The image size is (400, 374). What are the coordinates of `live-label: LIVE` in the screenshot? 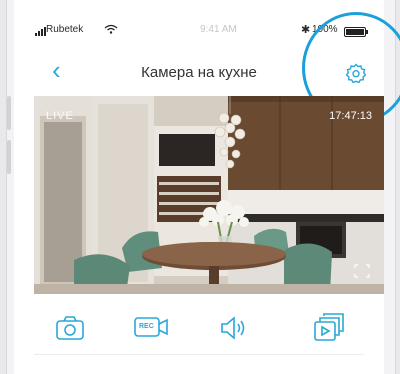 It's located at (60, 116).